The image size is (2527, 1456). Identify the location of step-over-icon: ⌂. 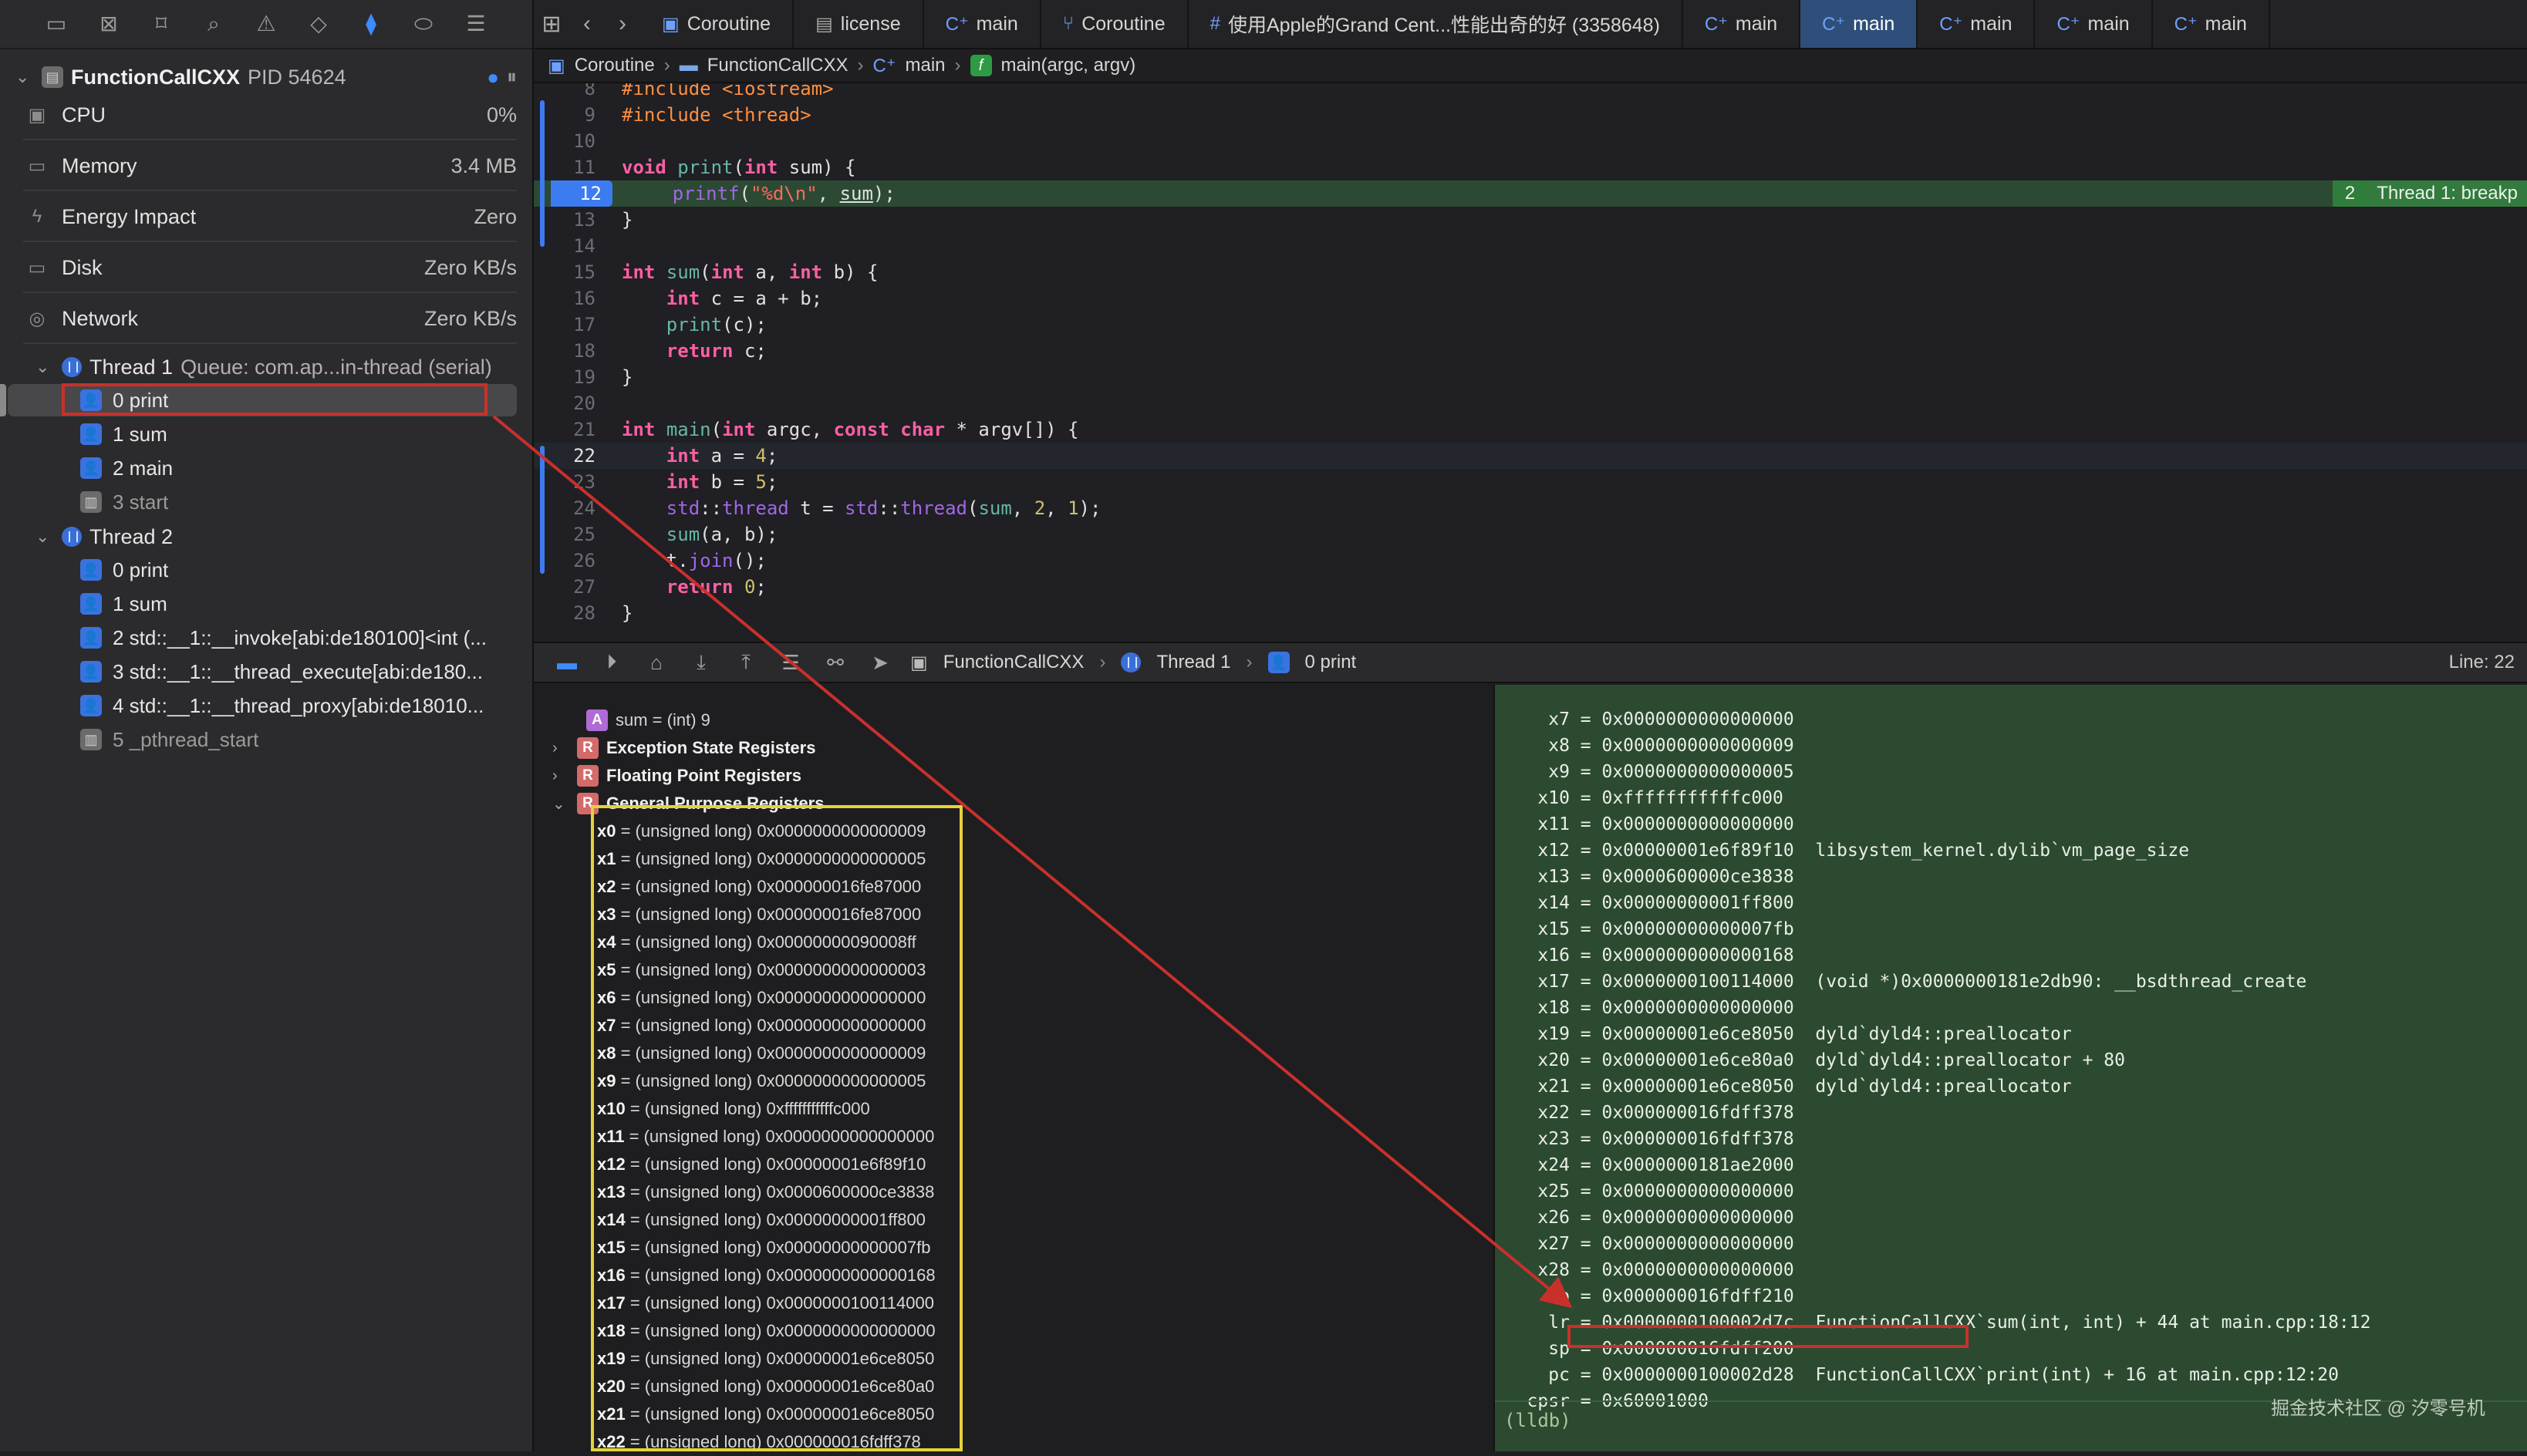
(656, 663).